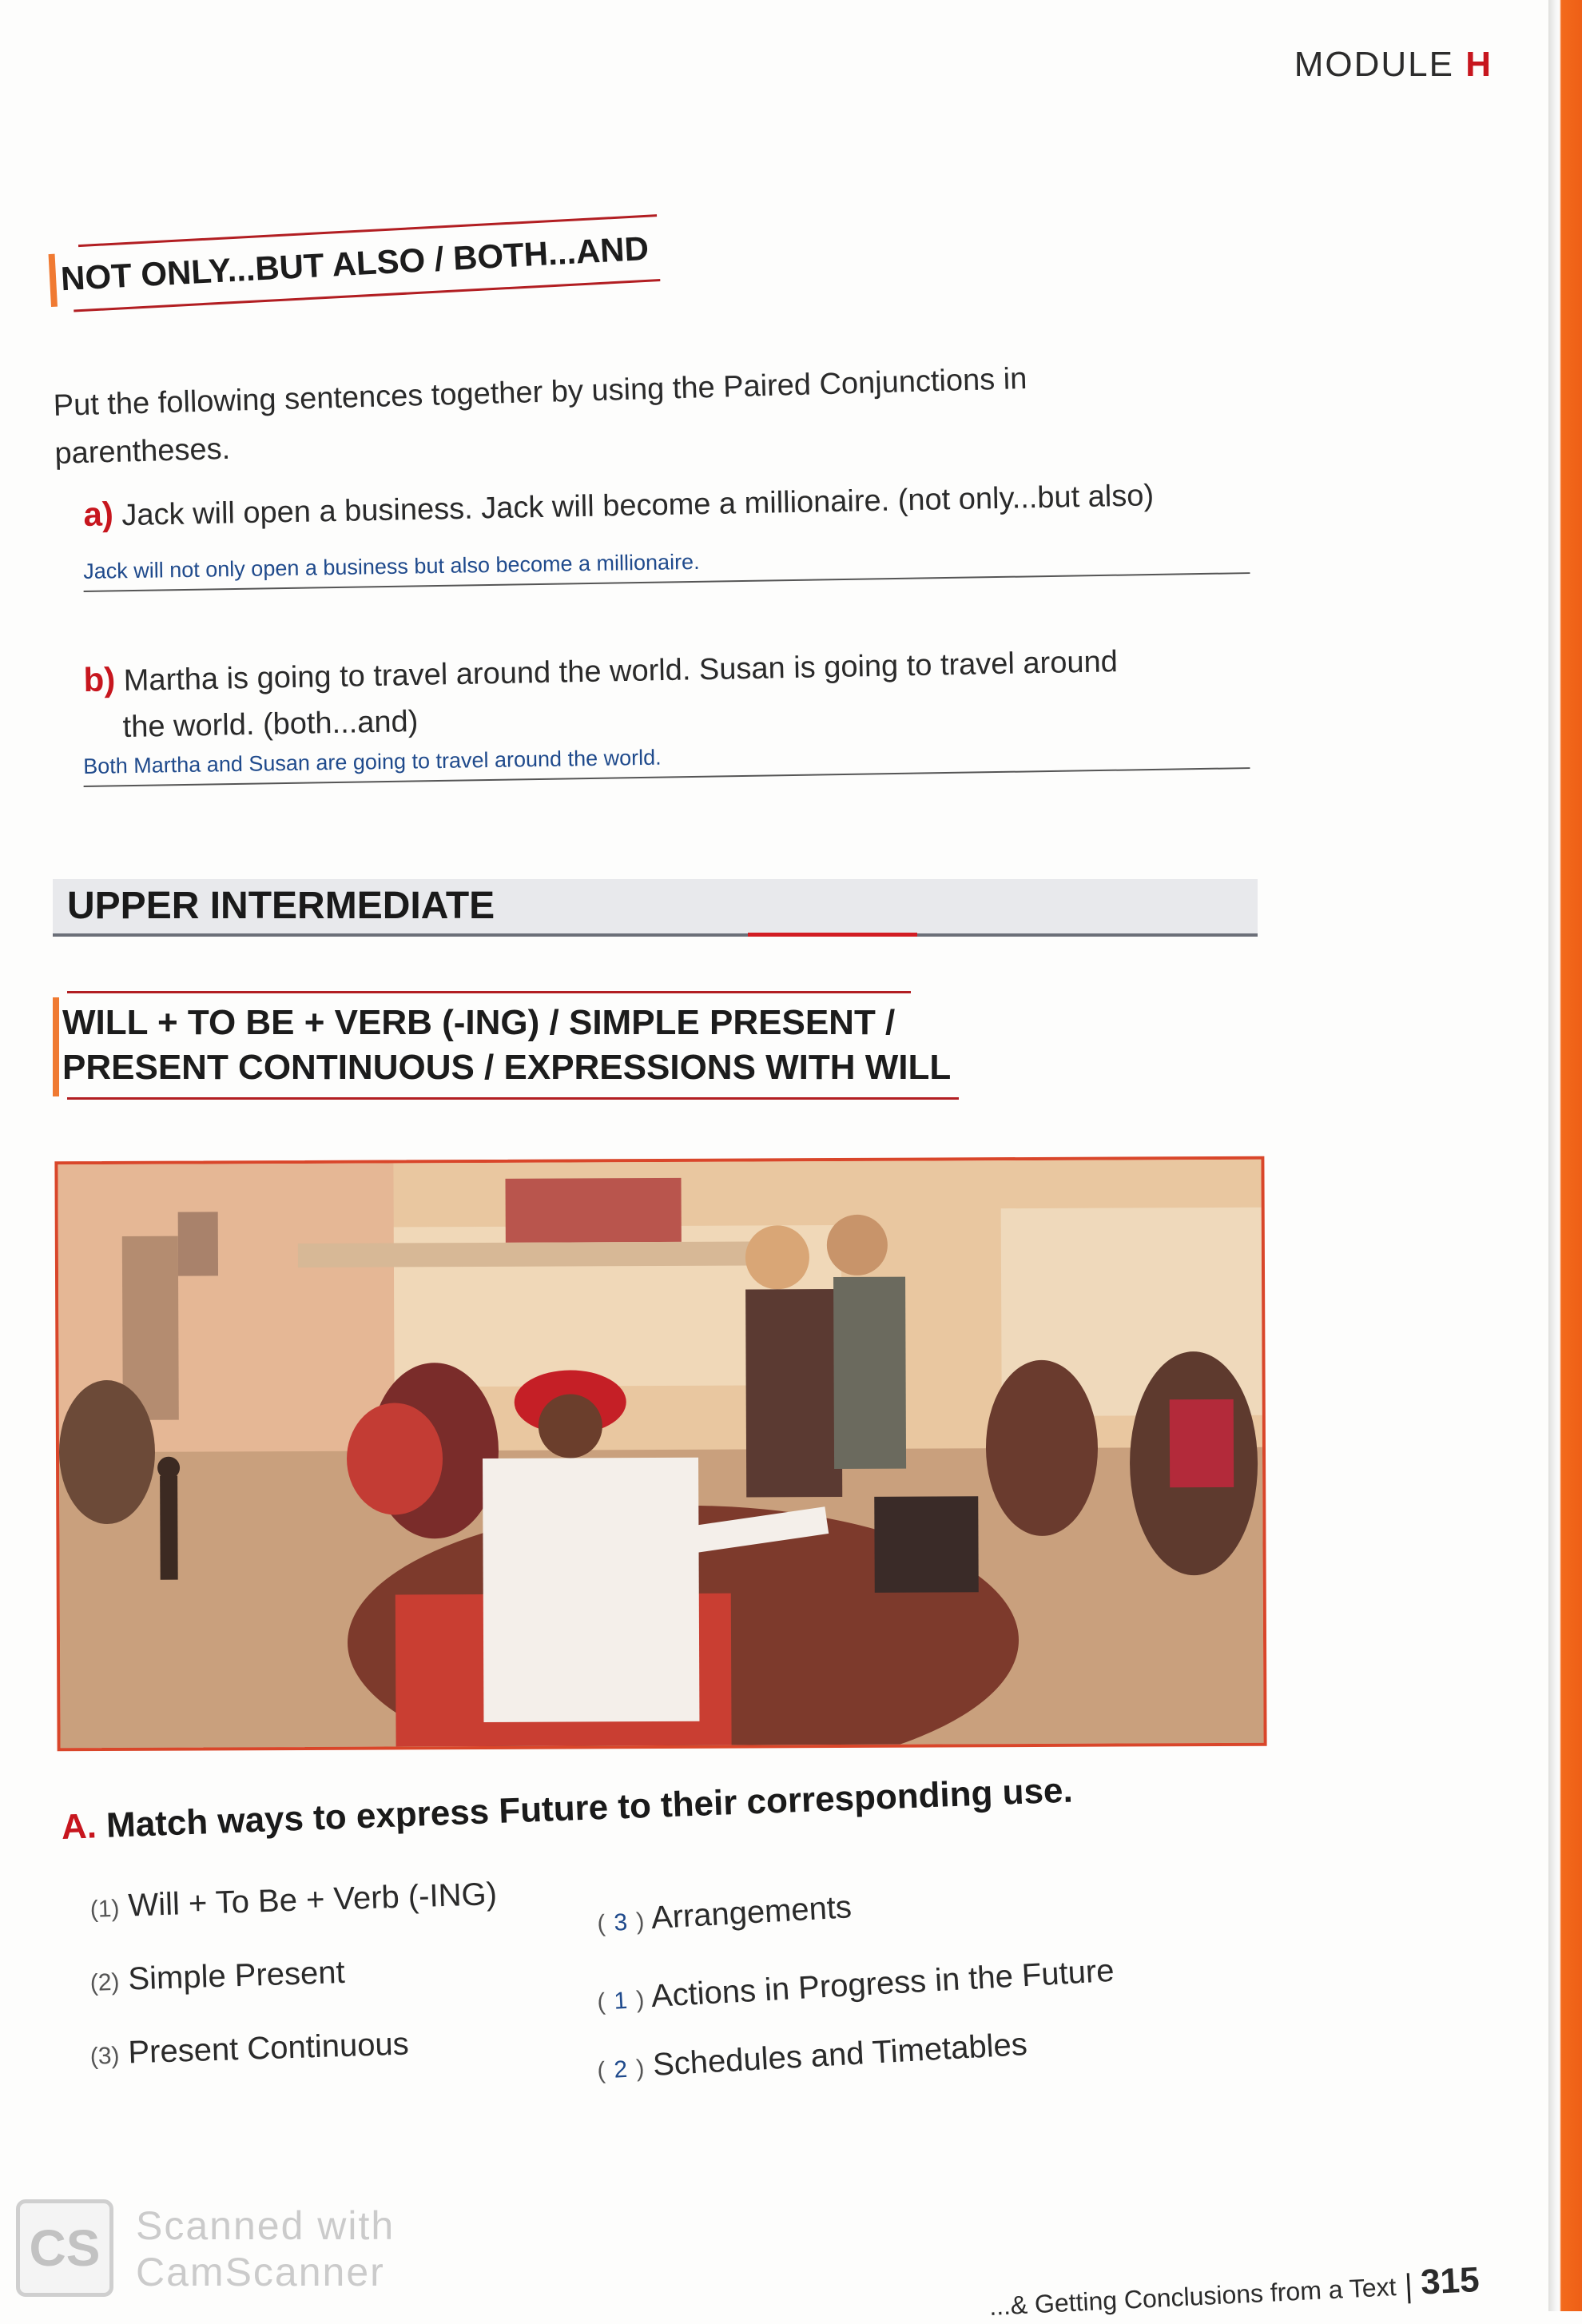 The image size is (1582, 2324). I want to click on match-right-label: Schedules and Timetables, so click(840, 2054).